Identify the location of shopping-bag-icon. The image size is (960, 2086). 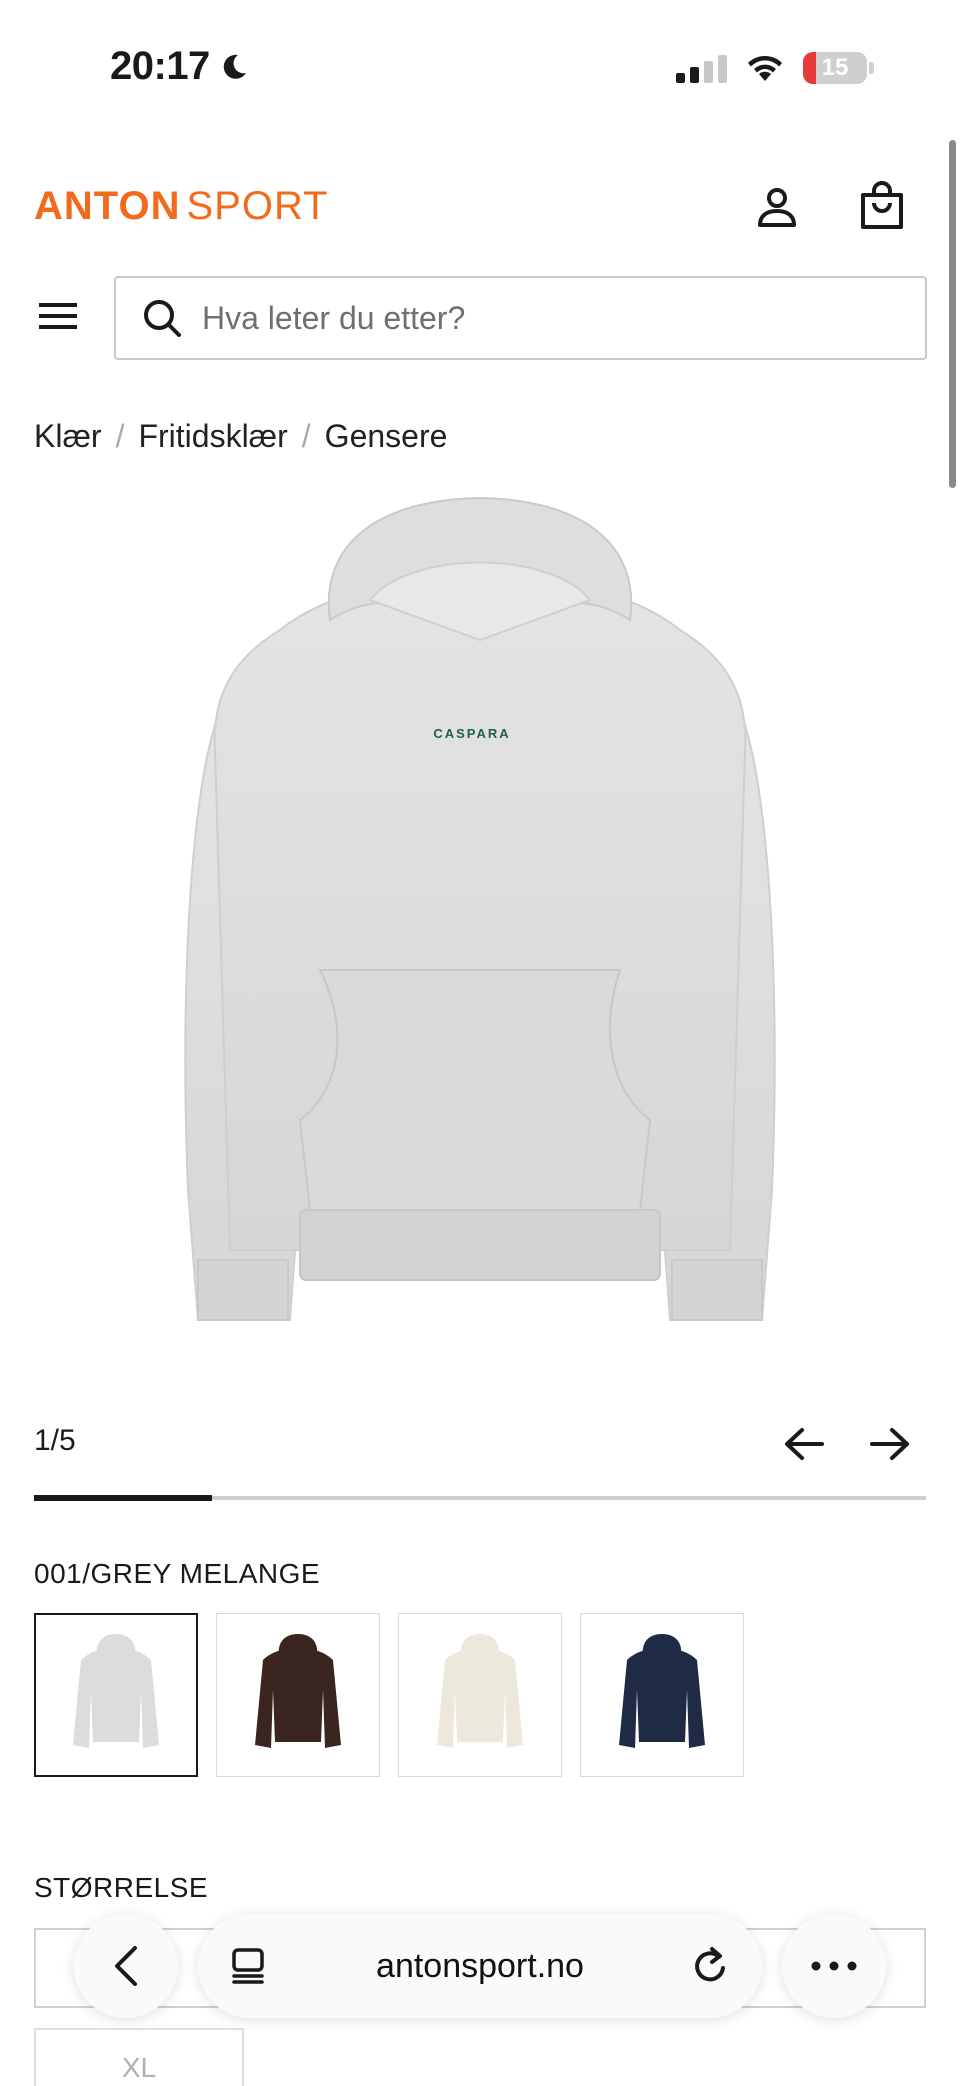
(882, 205).